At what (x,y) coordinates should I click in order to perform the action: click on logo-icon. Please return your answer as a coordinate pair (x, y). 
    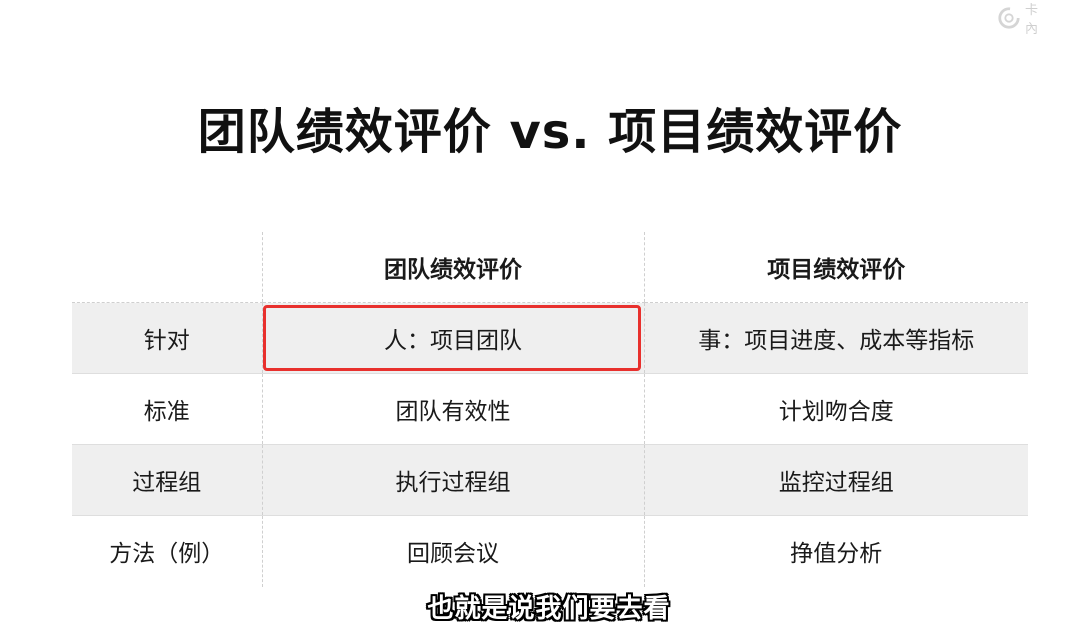
    Looking at the image, I should click on (1009, 18).